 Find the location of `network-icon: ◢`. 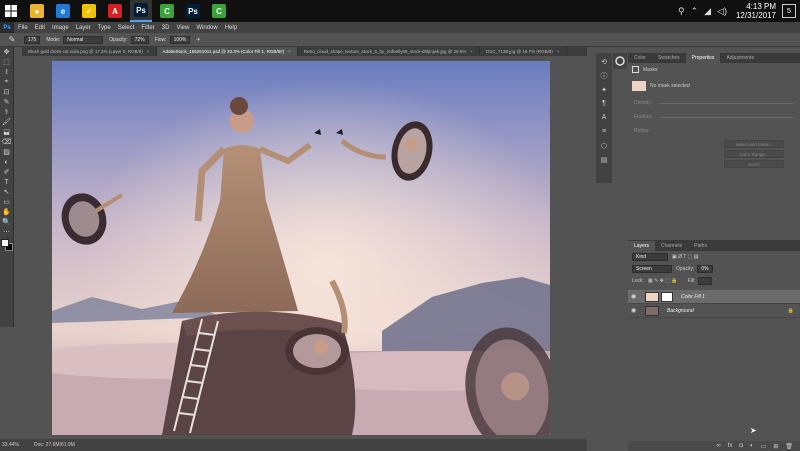

network-icon: ◢ is located at coordinates (707, 11).